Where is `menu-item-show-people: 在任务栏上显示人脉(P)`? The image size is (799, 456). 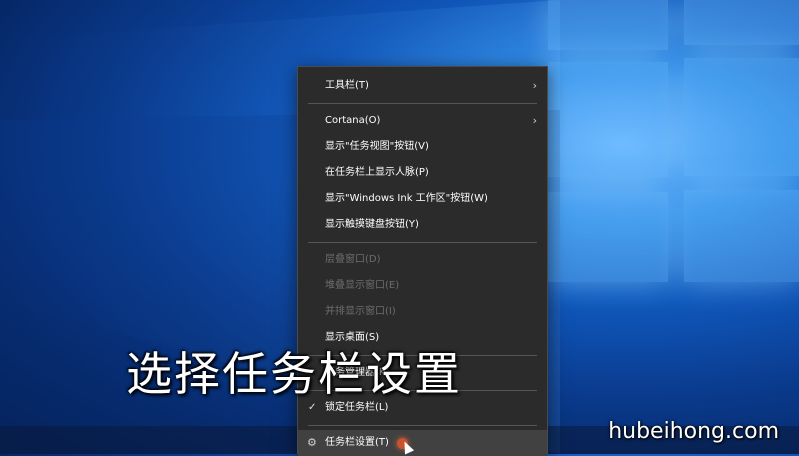 menu-item-show-people: 在任务栏上显示人脉(P) is located at coordinates (422, 173).